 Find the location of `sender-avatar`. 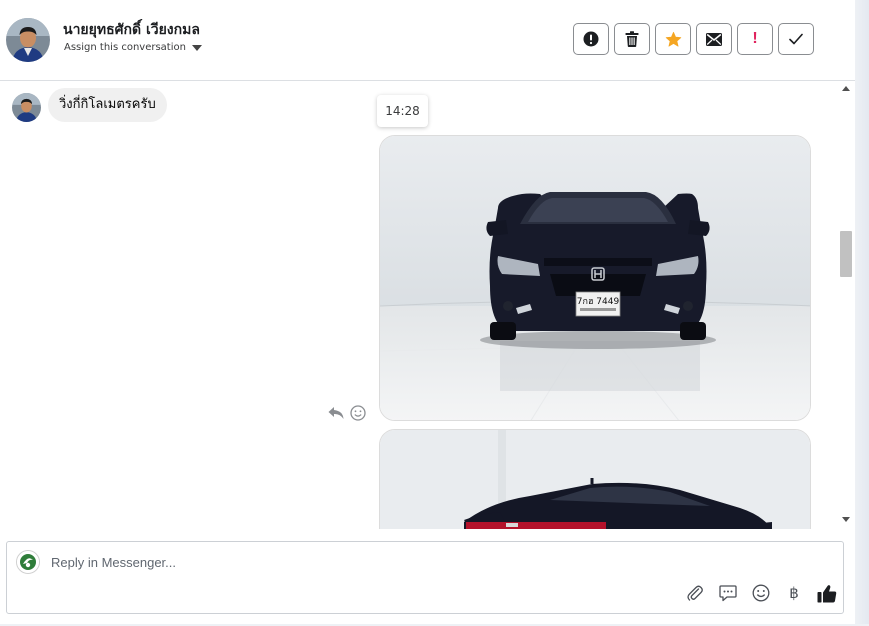

sender-avatar is located at coordinates (26, 107).